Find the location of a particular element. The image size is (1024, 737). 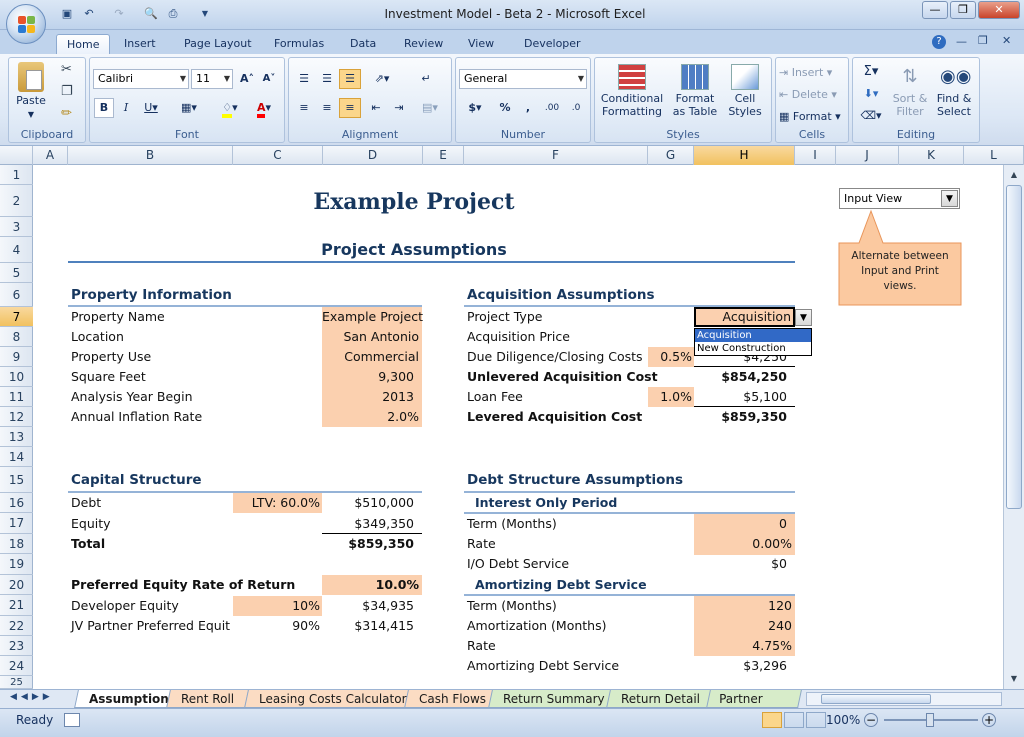

page-layout-view-icon is located at coordinates (794, 720).